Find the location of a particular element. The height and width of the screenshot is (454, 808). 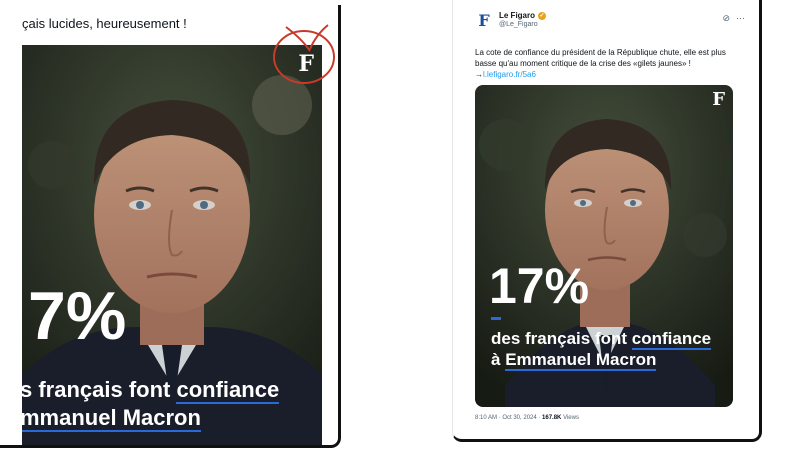

headline-text: à is located at coordinates (498, 359).